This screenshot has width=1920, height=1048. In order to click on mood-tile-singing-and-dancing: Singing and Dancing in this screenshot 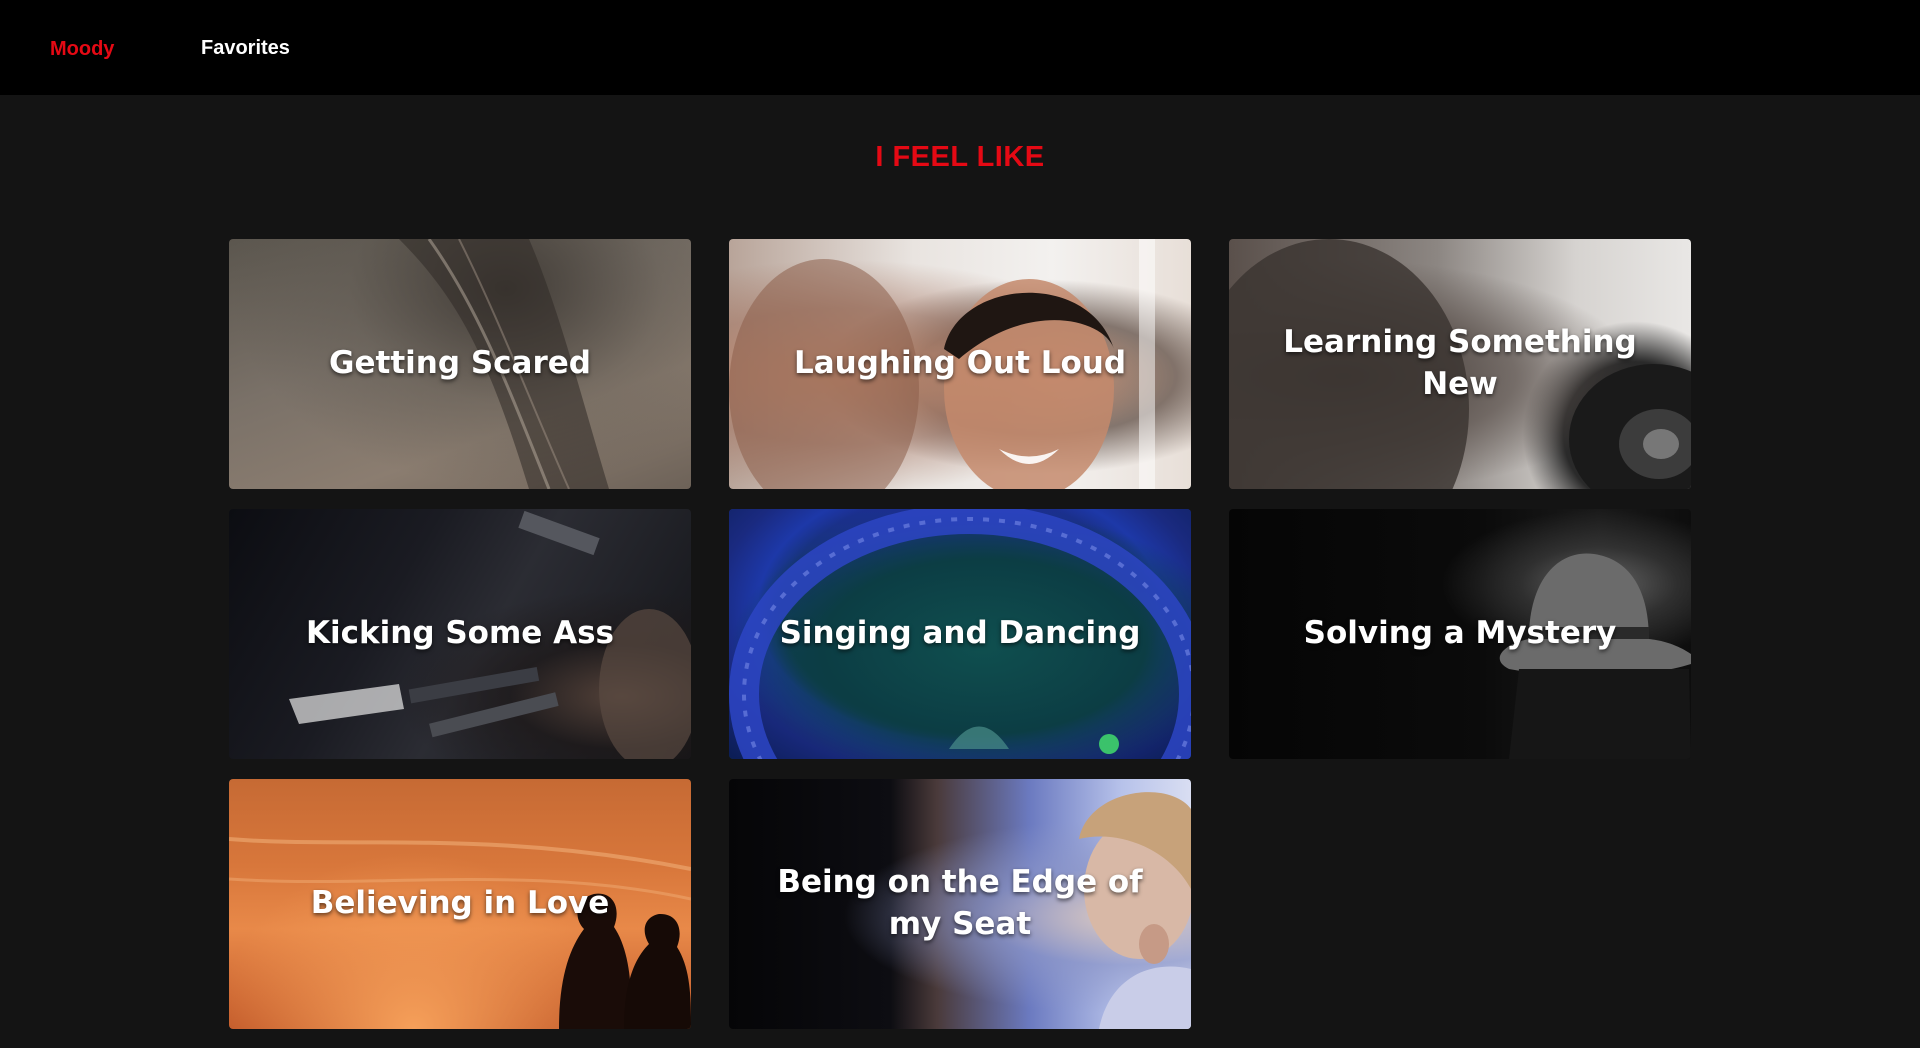, I will do `click(960, 634)`.